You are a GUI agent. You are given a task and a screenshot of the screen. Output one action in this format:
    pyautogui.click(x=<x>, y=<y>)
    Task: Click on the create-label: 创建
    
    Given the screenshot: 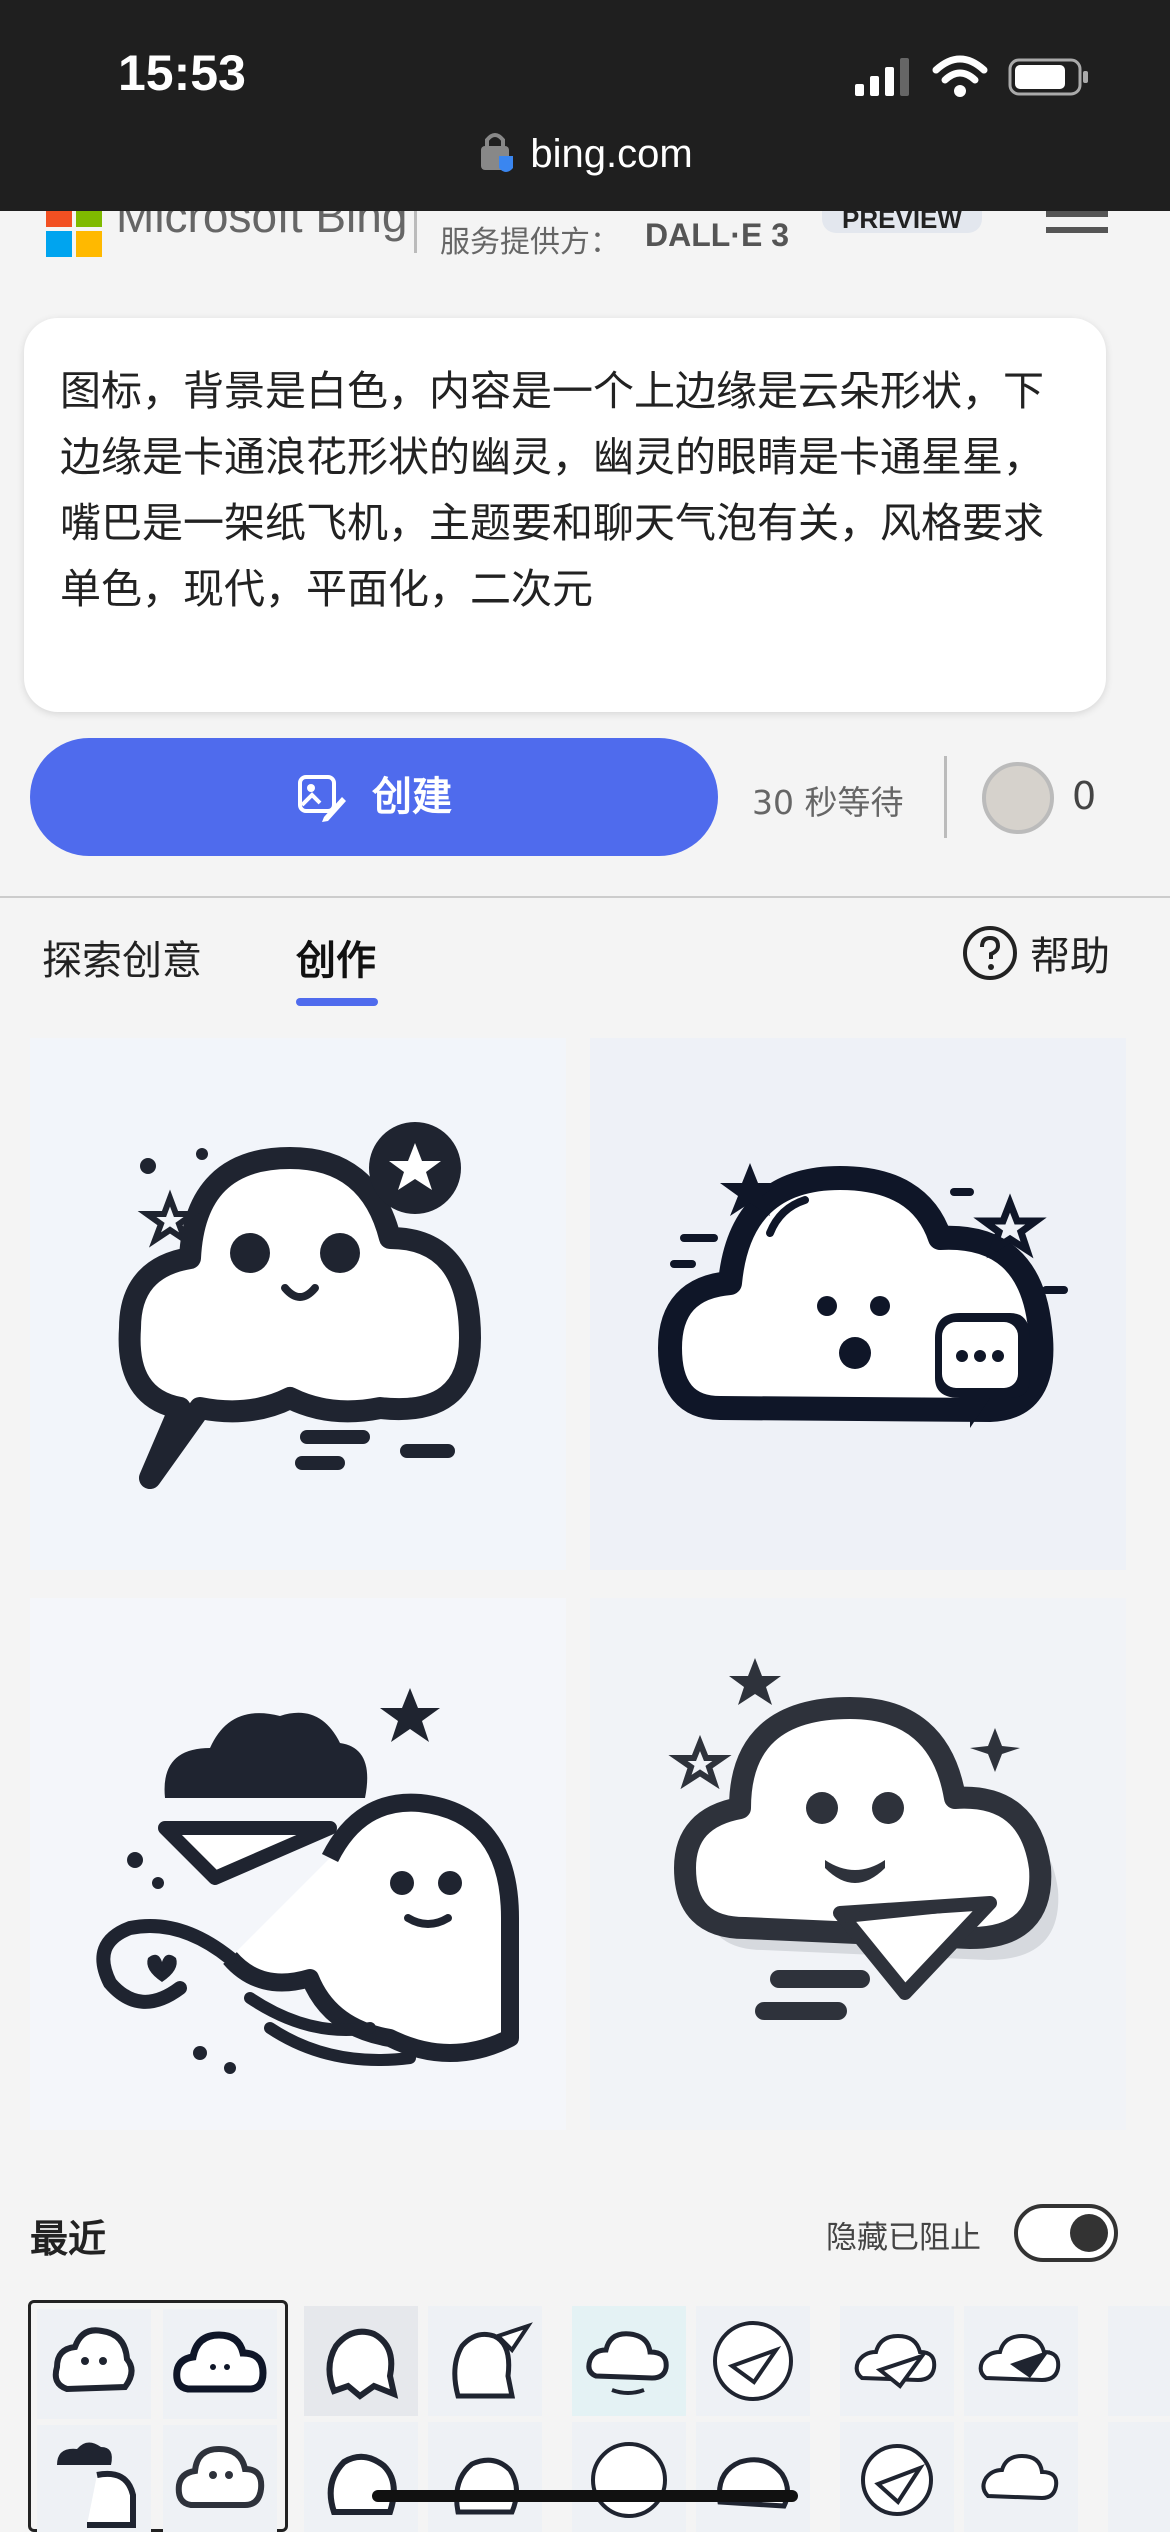 What is the action you would take?
    pyautogui.click(x=412, y=797)
    